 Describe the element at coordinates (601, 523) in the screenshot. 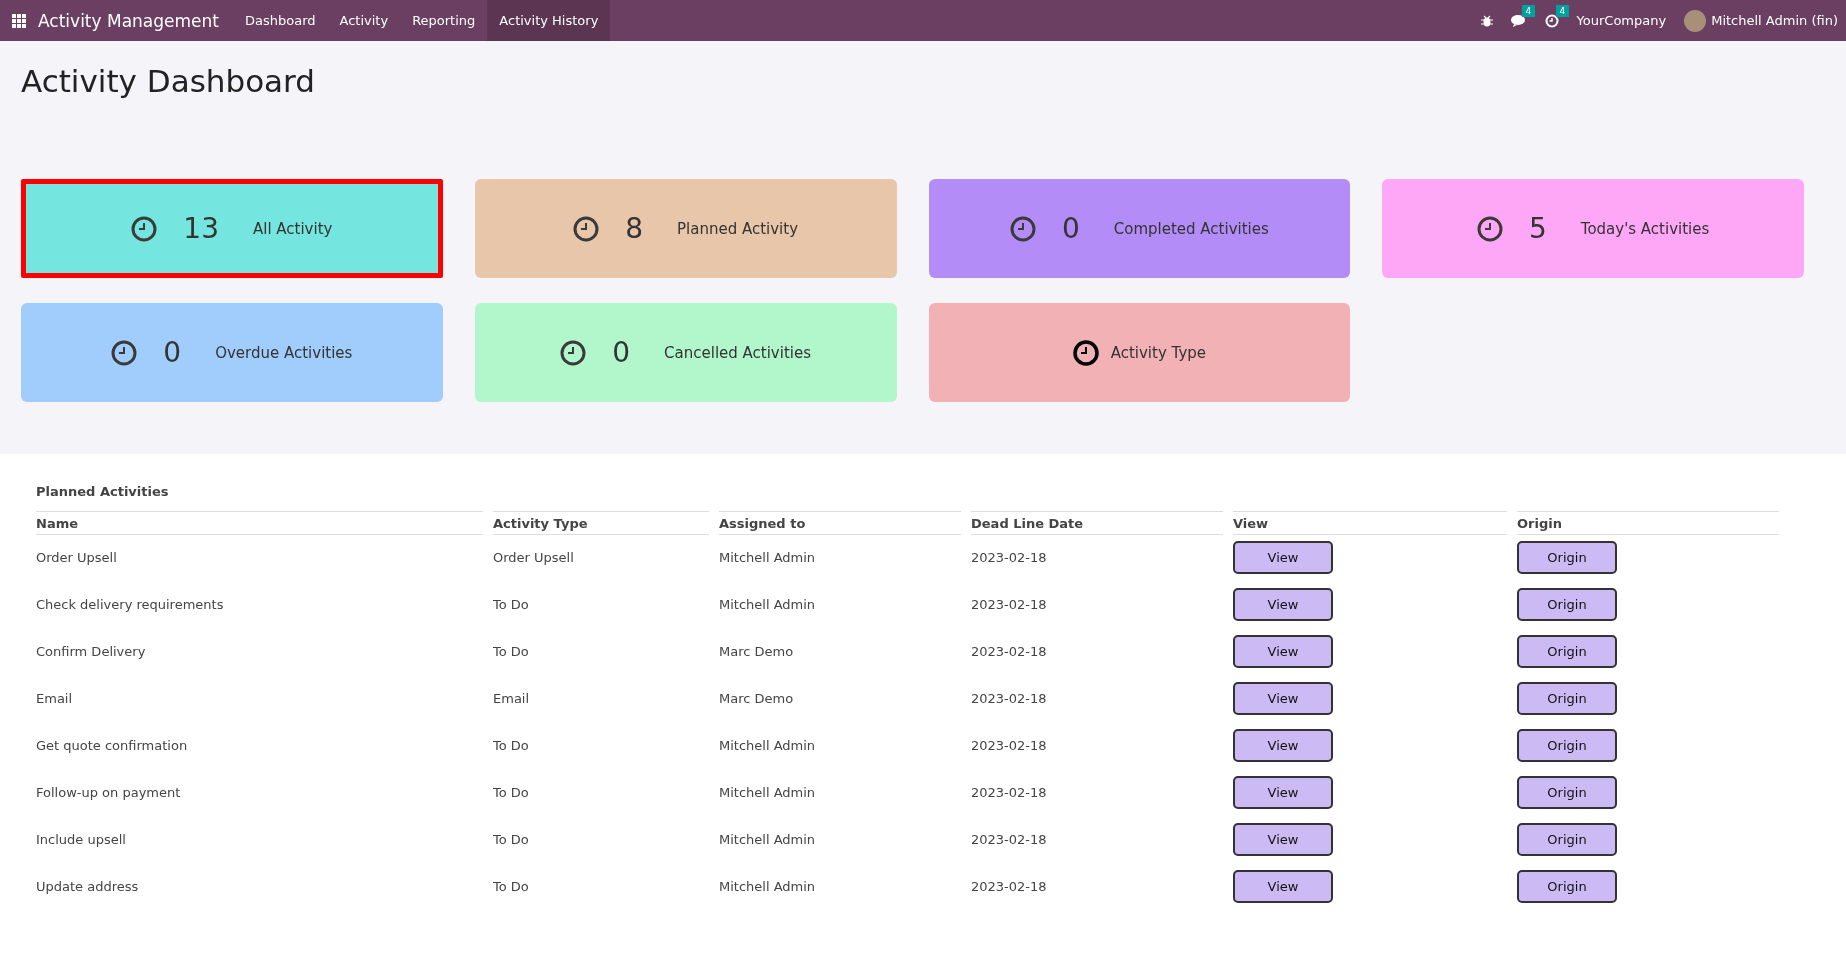

I see `column-header: Activity Type` at that location.